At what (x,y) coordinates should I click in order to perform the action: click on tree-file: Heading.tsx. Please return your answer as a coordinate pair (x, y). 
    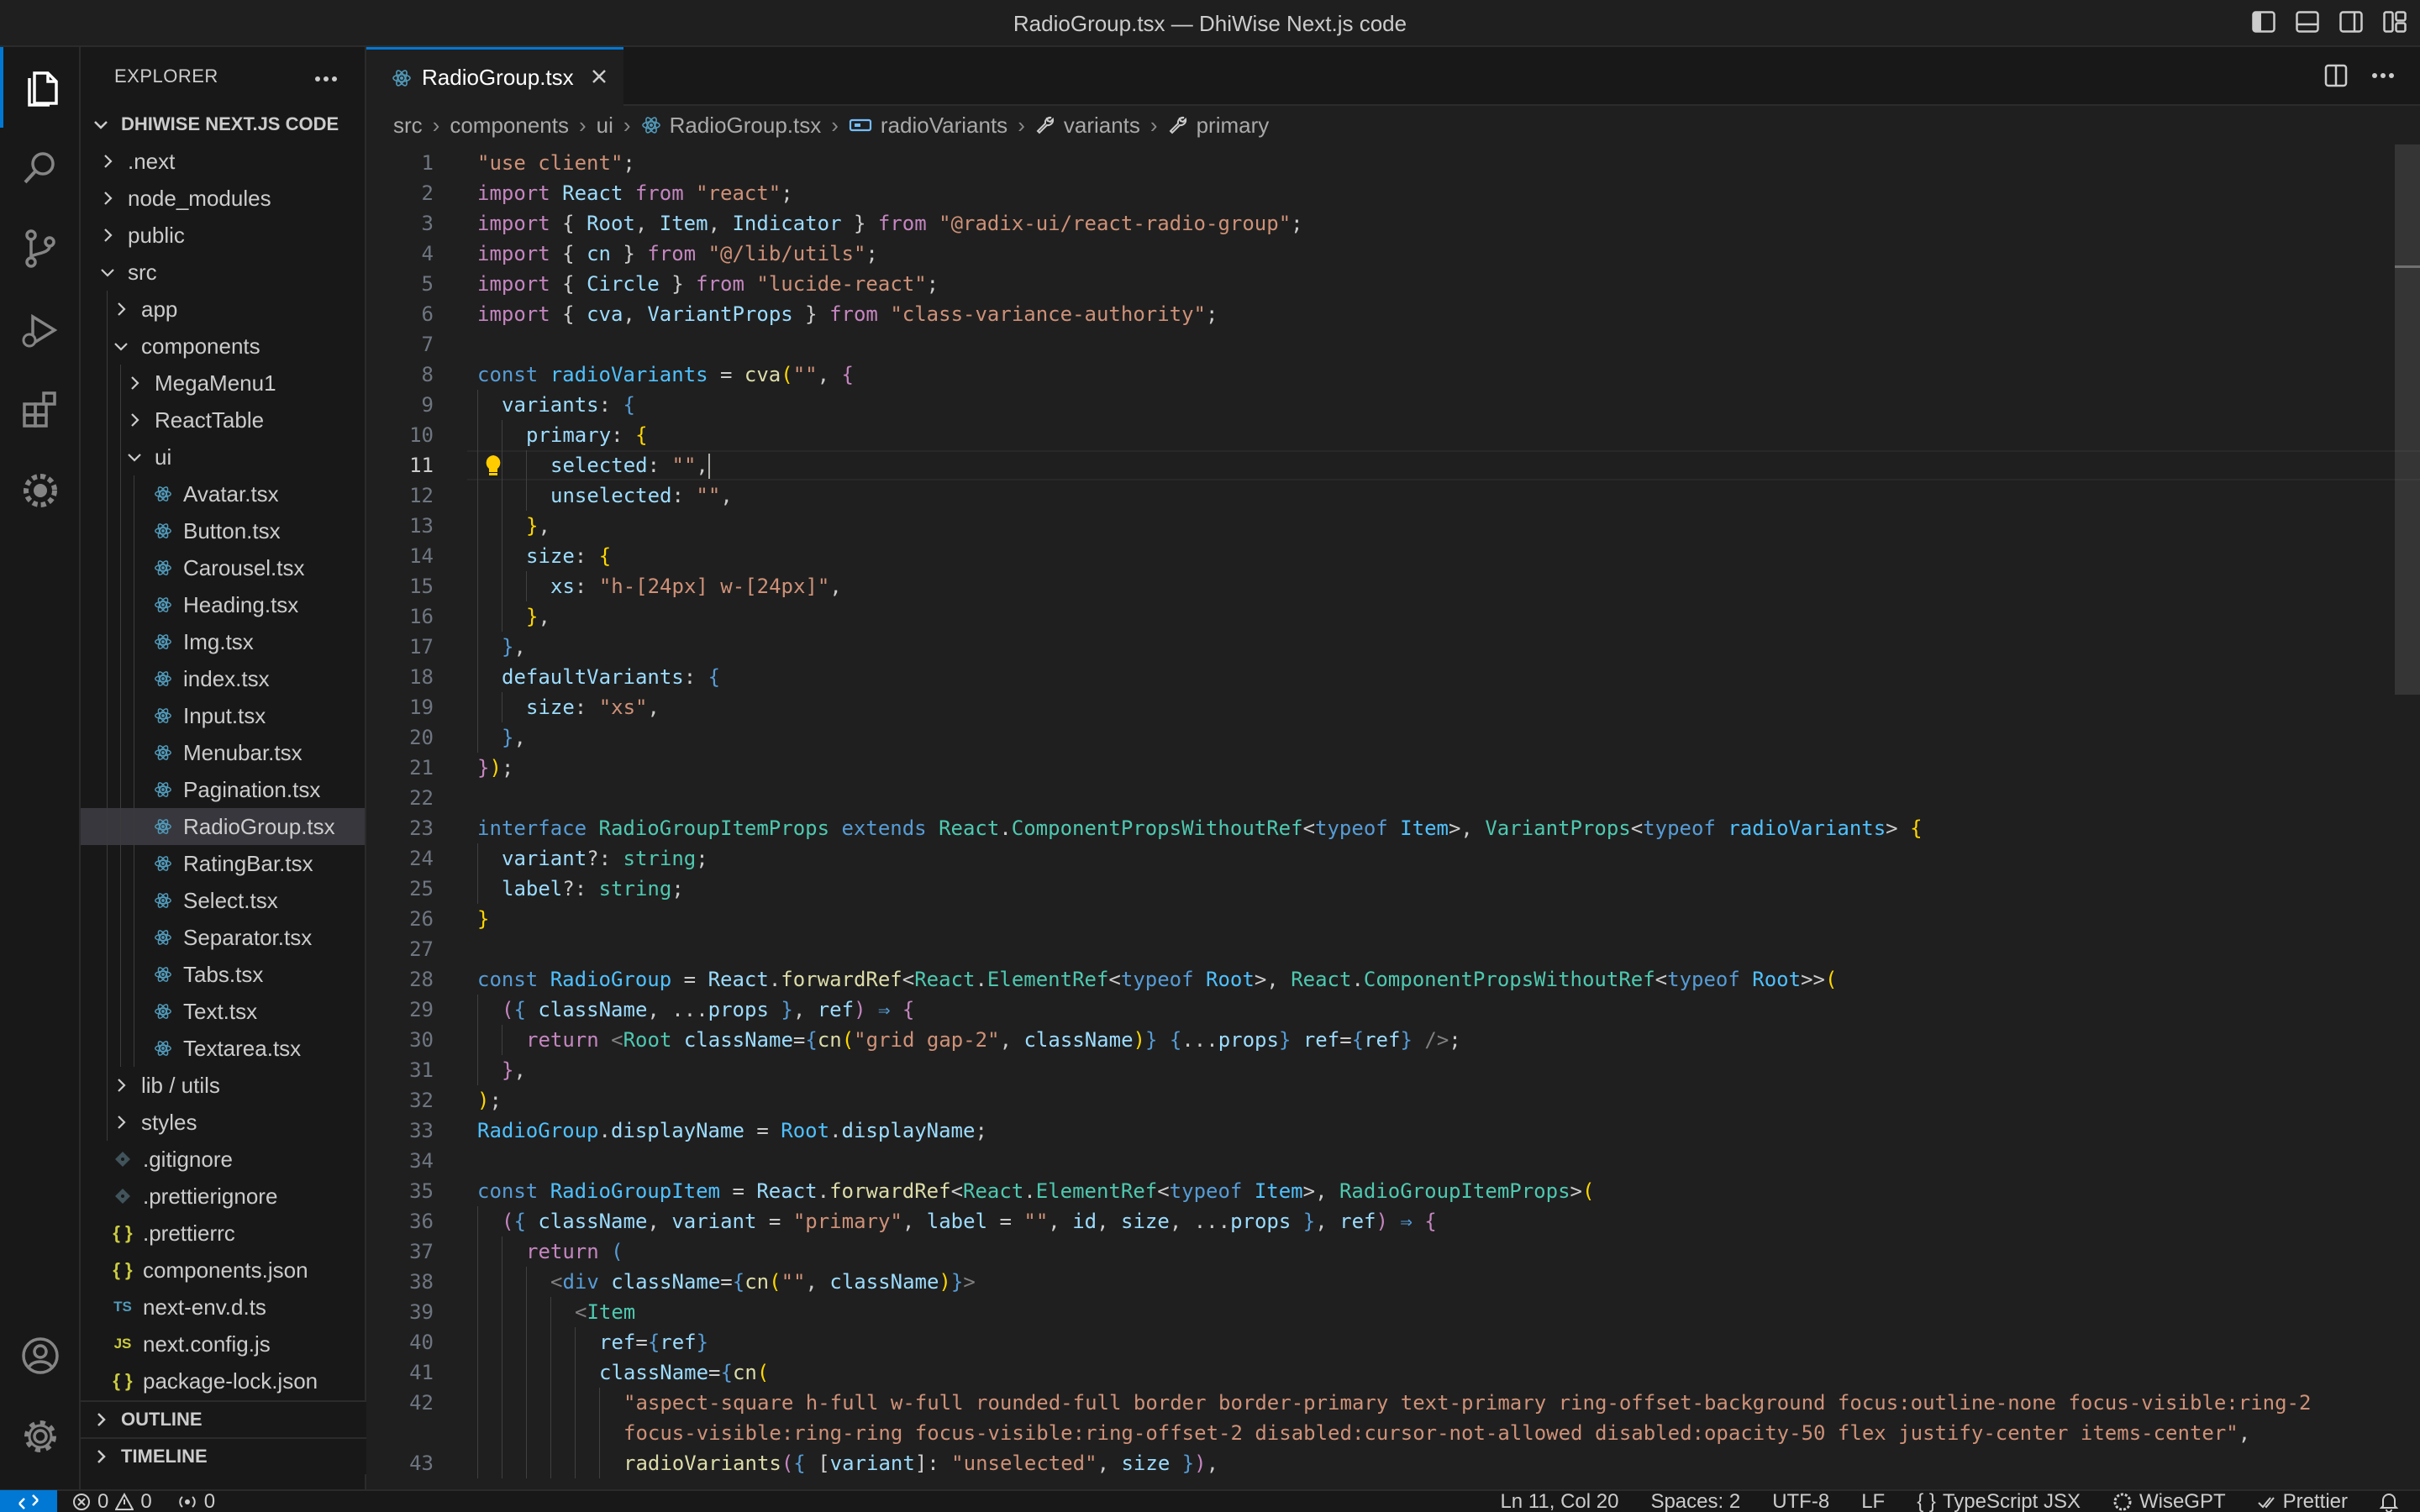
    Looking at the image, I should click on (223, 604).